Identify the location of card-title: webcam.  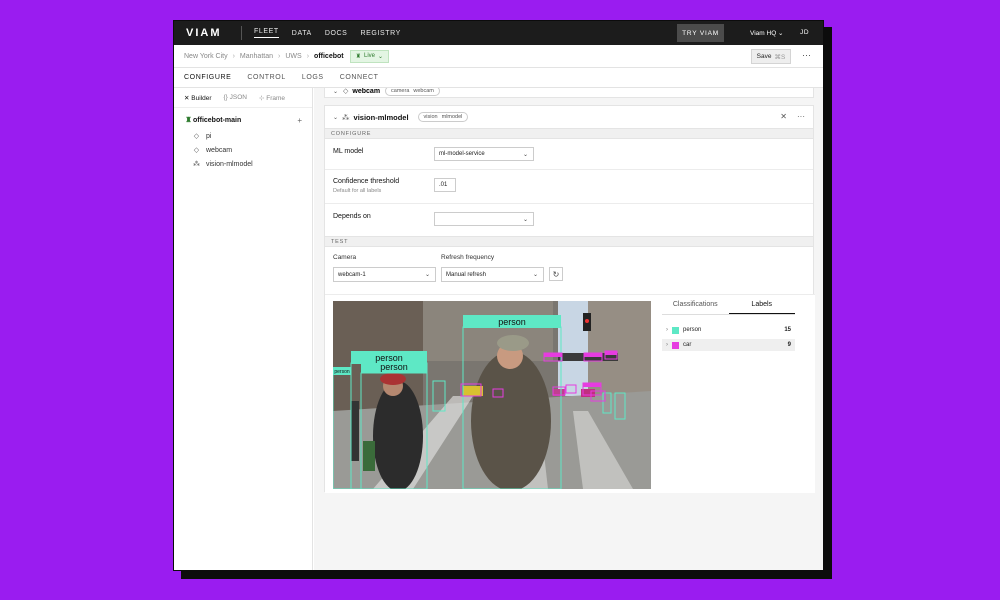
(366, 91).